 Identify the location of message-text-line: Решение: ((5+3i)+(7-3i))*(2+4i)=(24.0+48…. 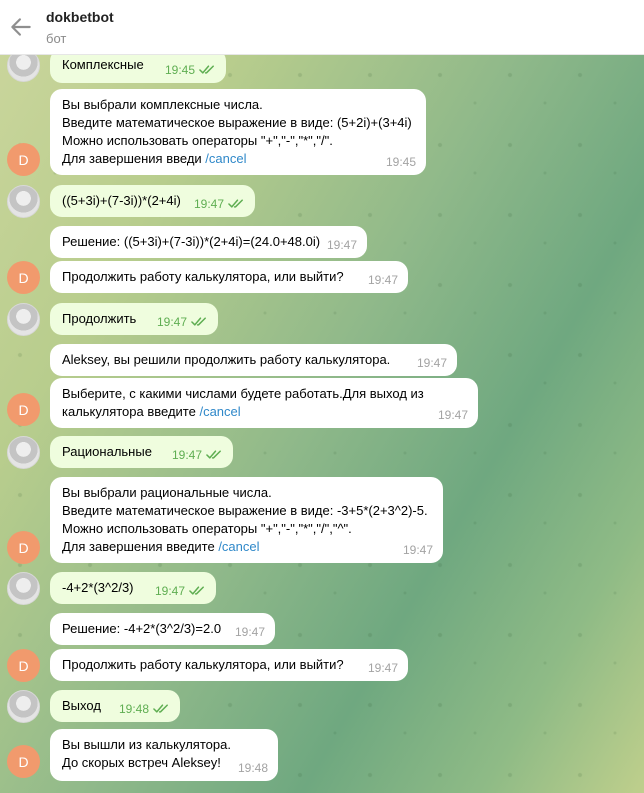
(191, 241).